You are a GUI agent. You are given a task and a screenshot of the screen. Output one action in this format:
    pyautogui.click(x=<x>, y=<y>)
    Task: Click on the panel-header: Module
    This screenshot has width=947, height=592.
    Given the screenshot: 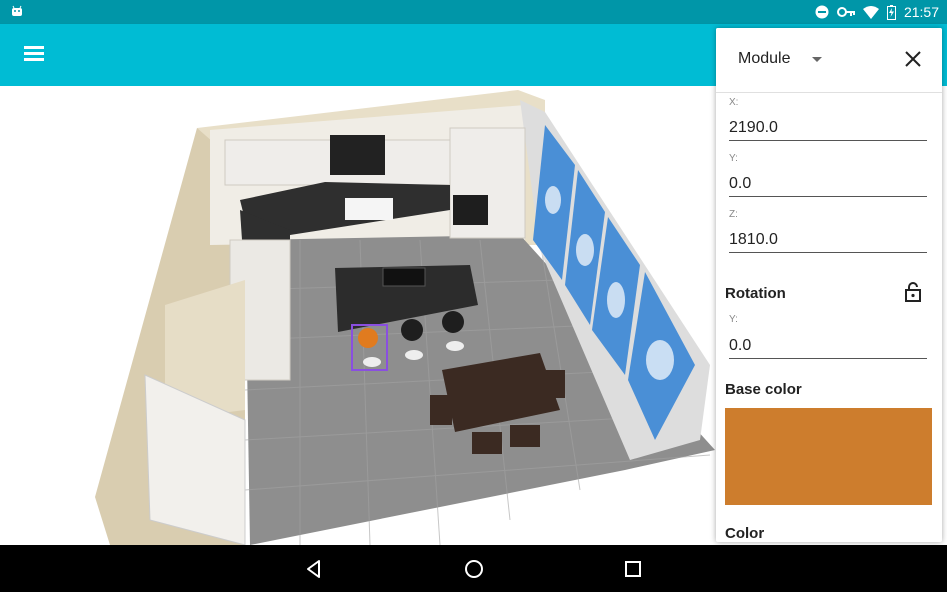 What is the action you would take?
    pyautogui.click(x=829, y=60)
    